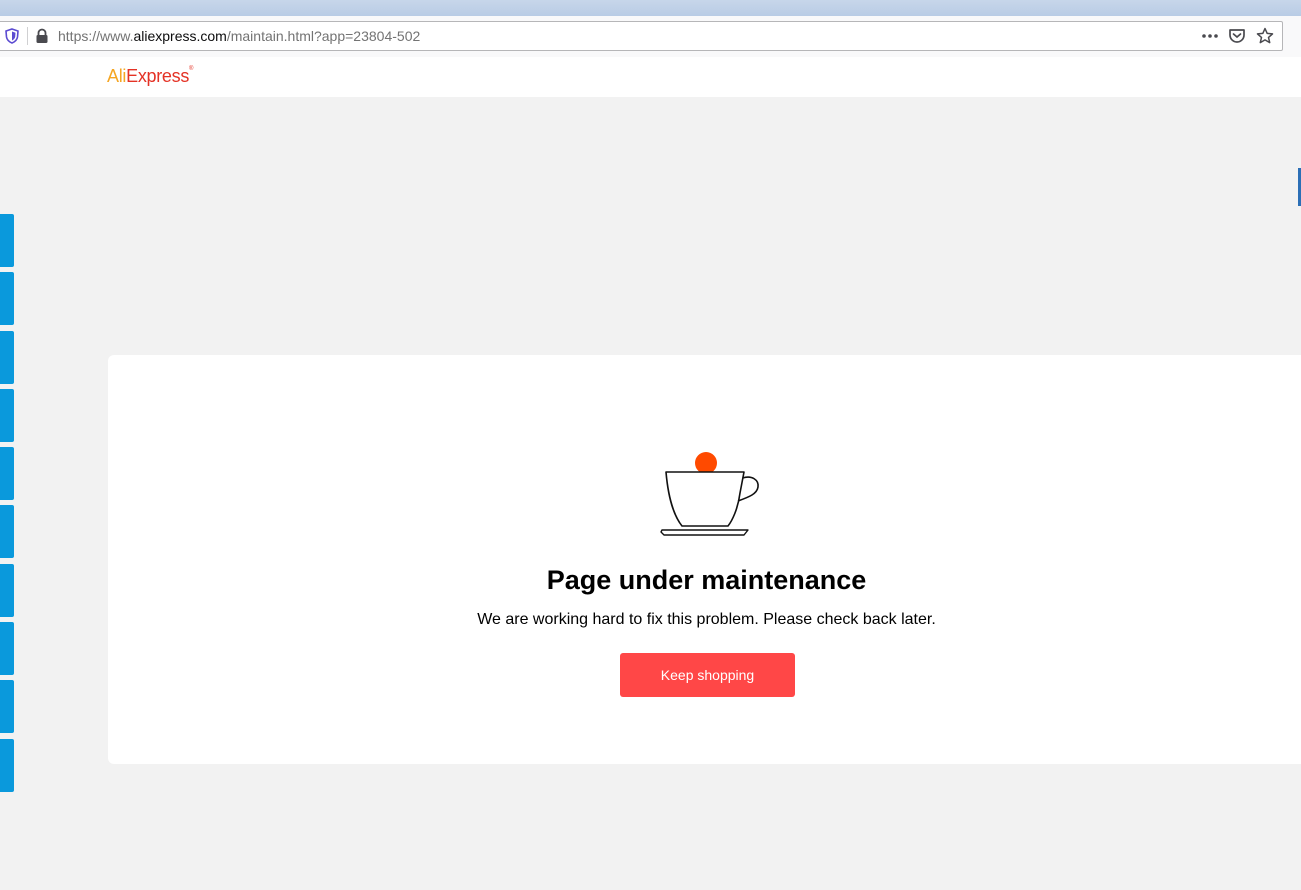 This screenshot has width=1301, height=890. I want to click on shield-icon, so click(12, 36).